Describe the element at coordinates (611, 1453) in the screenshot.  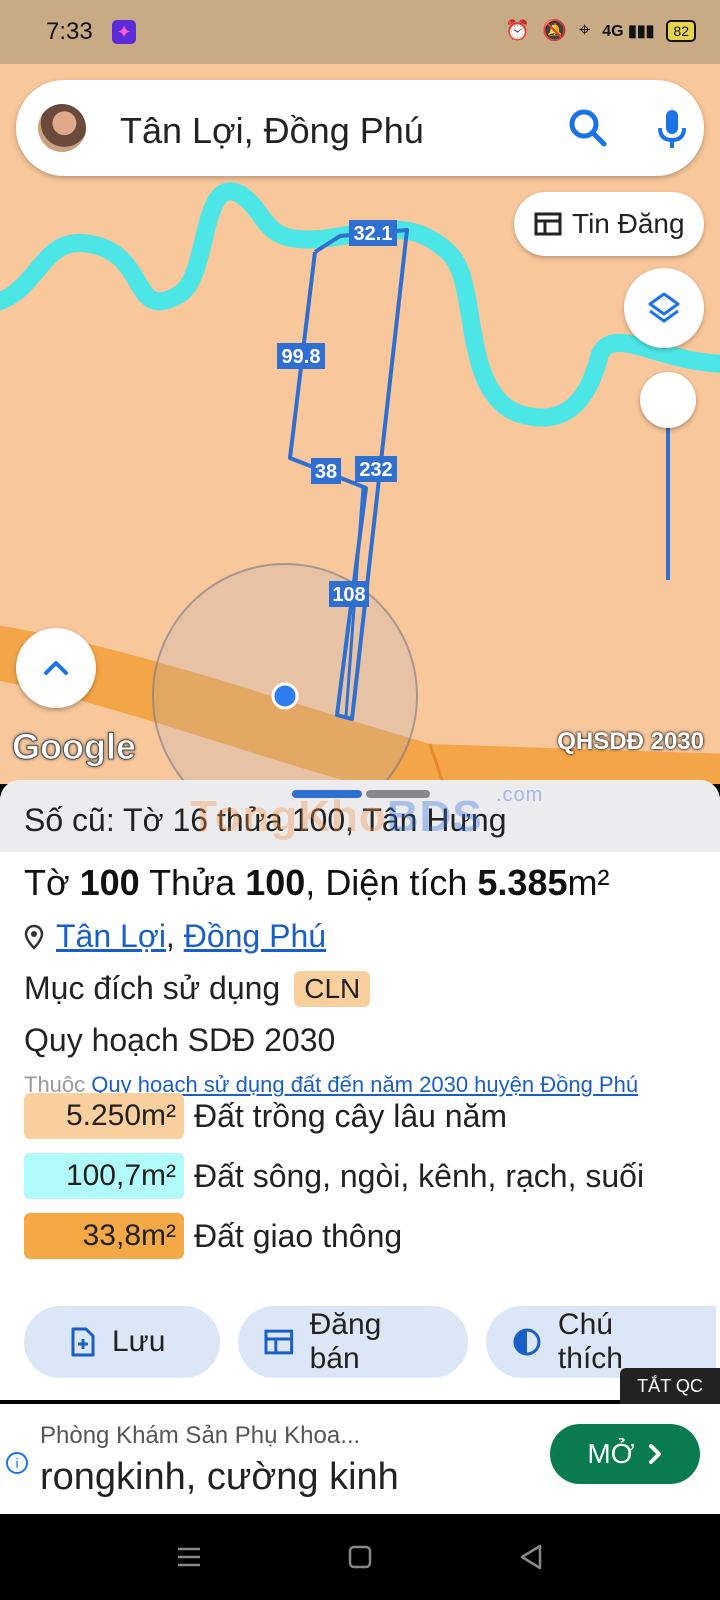
I see `ad-open-label: MỞ` at that location.